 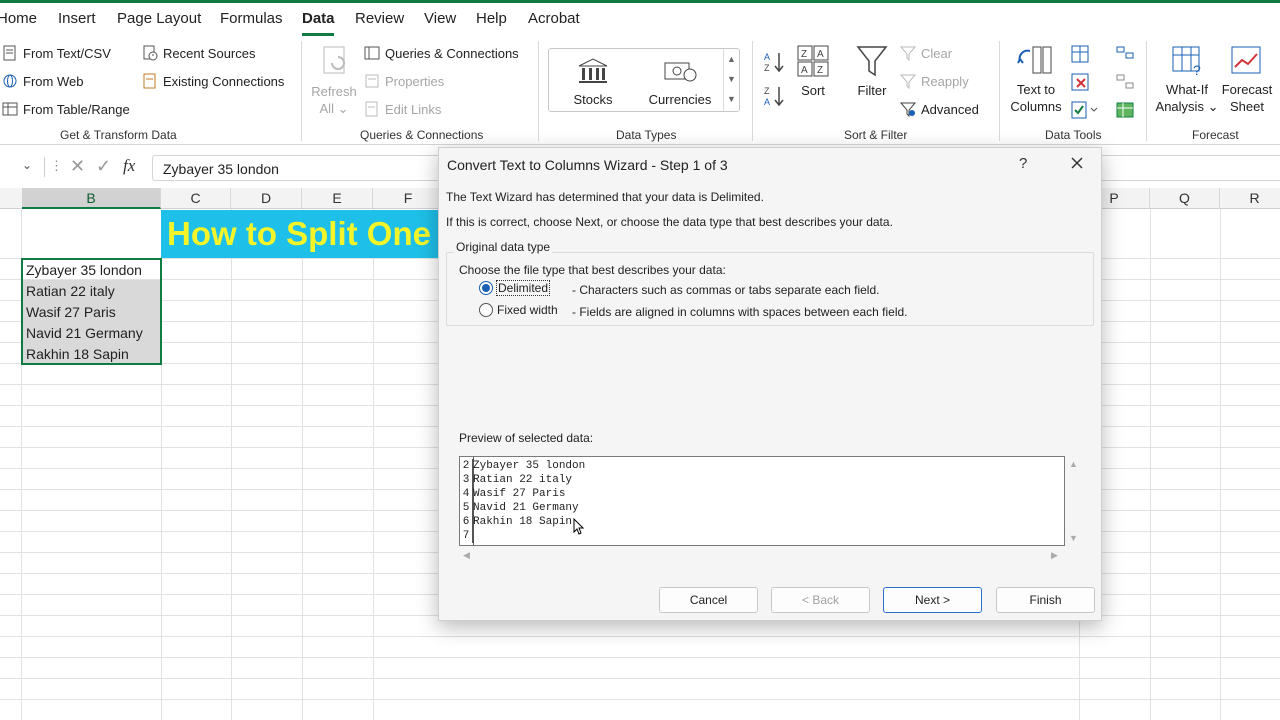 I want to click on currencies-button: Currencies, so click(x=680, y=99).